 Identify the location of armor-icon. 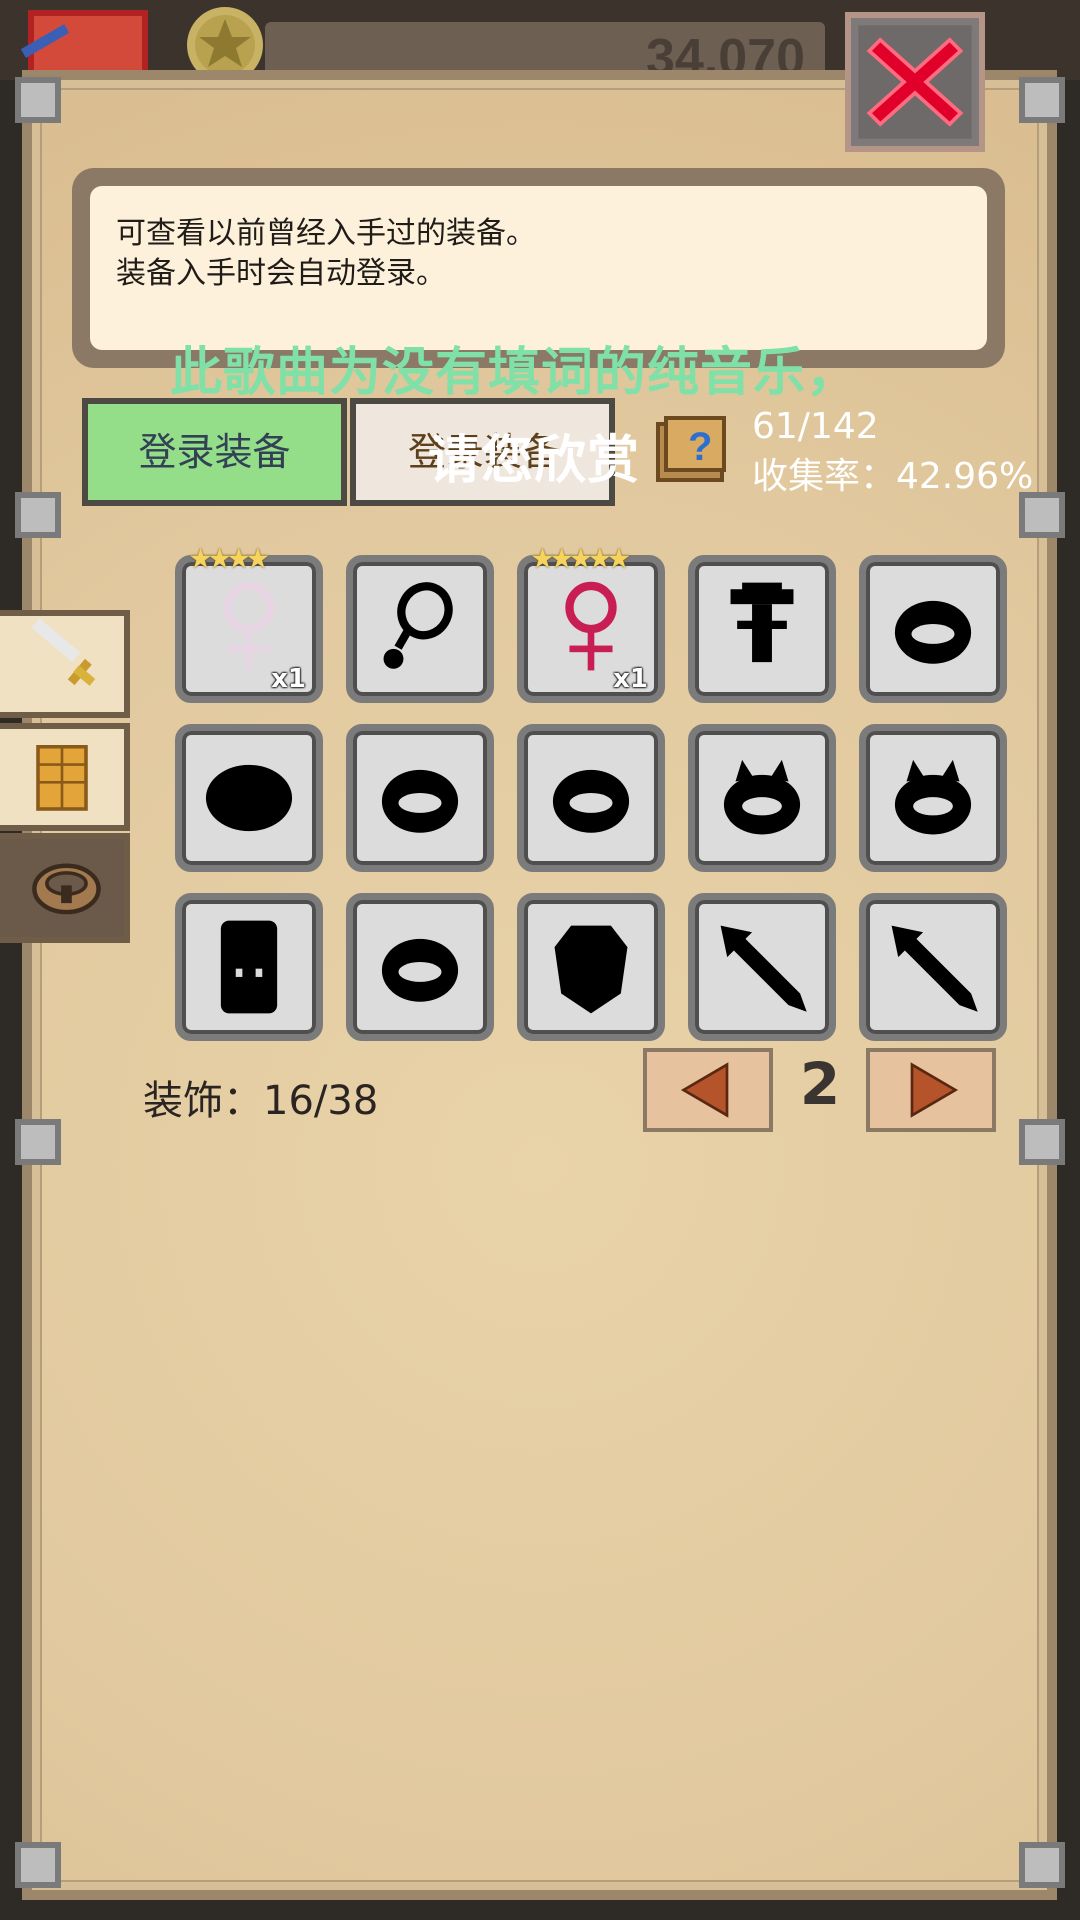
(62, 778).